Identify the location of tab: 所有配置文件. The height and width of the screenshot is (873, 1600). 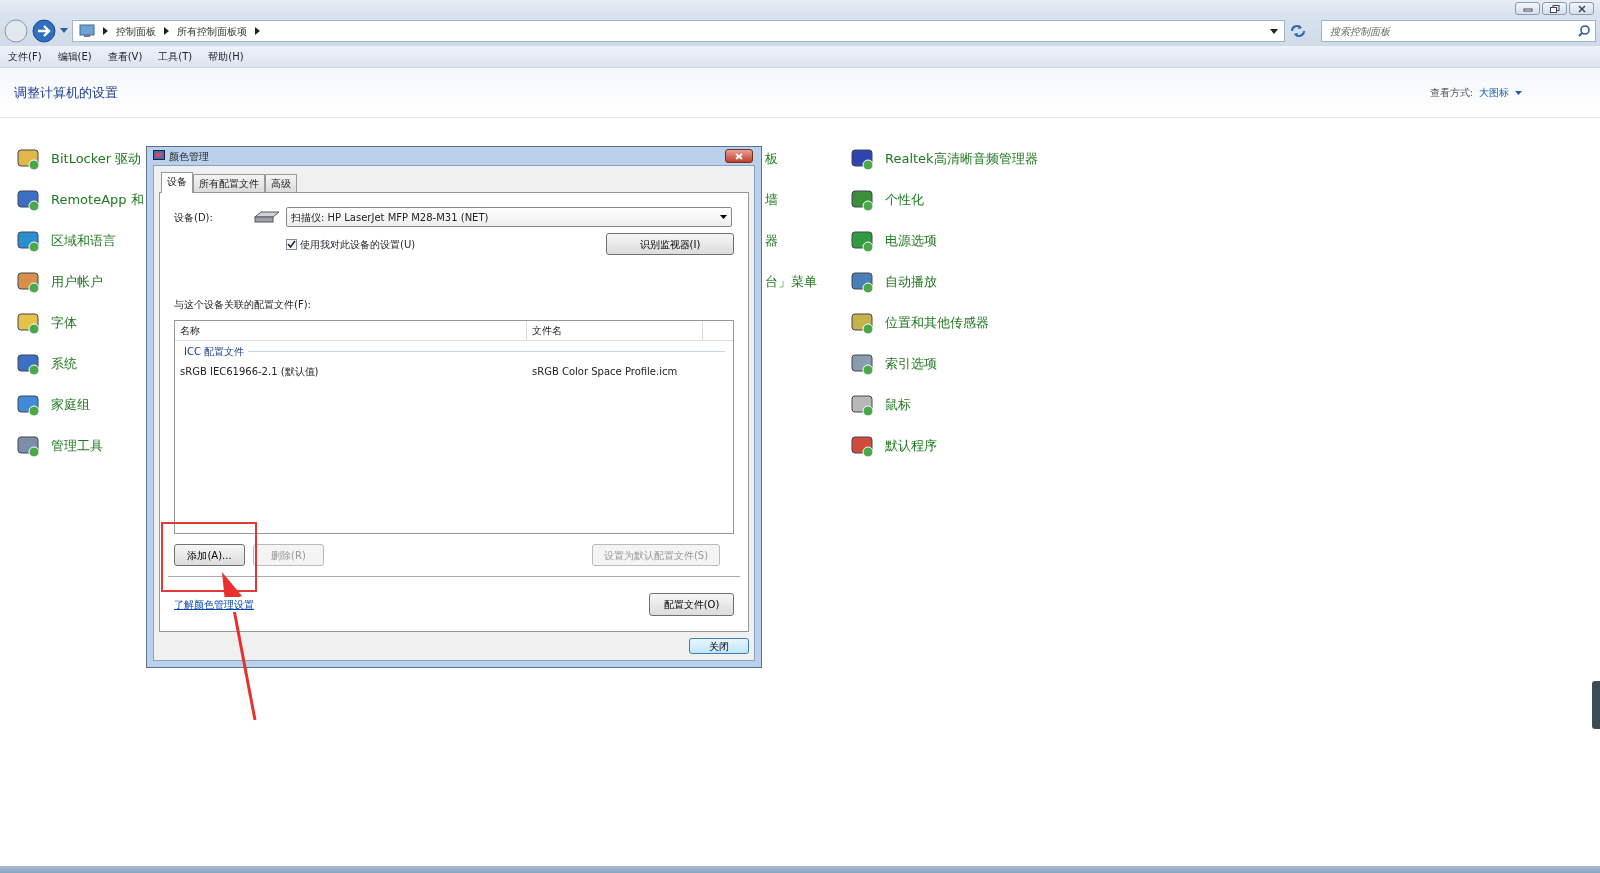
(229, 183).